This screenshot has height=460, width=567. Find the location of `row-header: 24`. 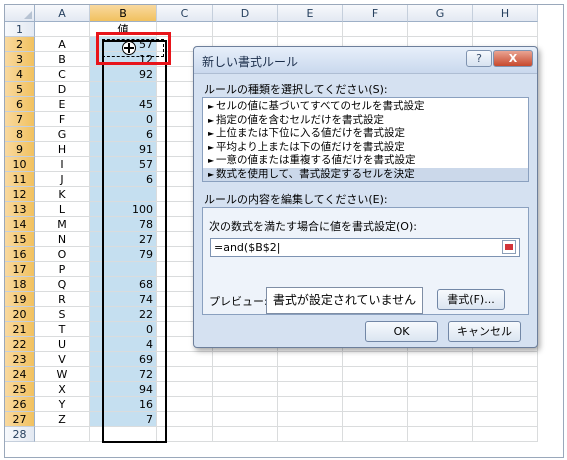

row-header: 24 is located at coordinates (20, 374).